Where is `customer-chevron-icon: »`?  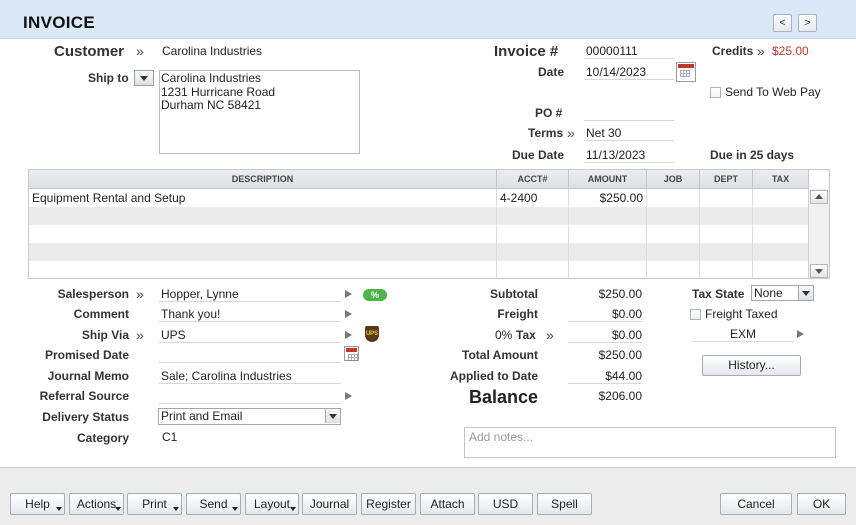
customer-chevron-icon: » is located at coordinates (140, 51).